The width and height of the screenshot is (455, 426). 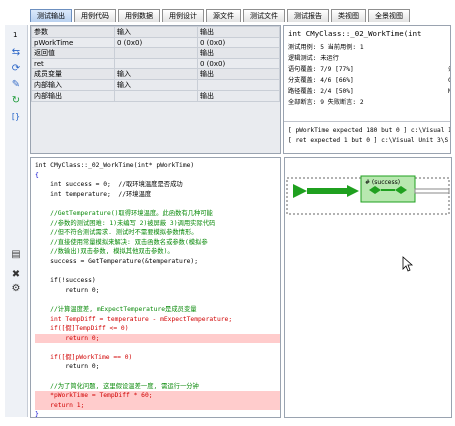 I want to click on table-cell: 参数, so click(x=73, y=32).